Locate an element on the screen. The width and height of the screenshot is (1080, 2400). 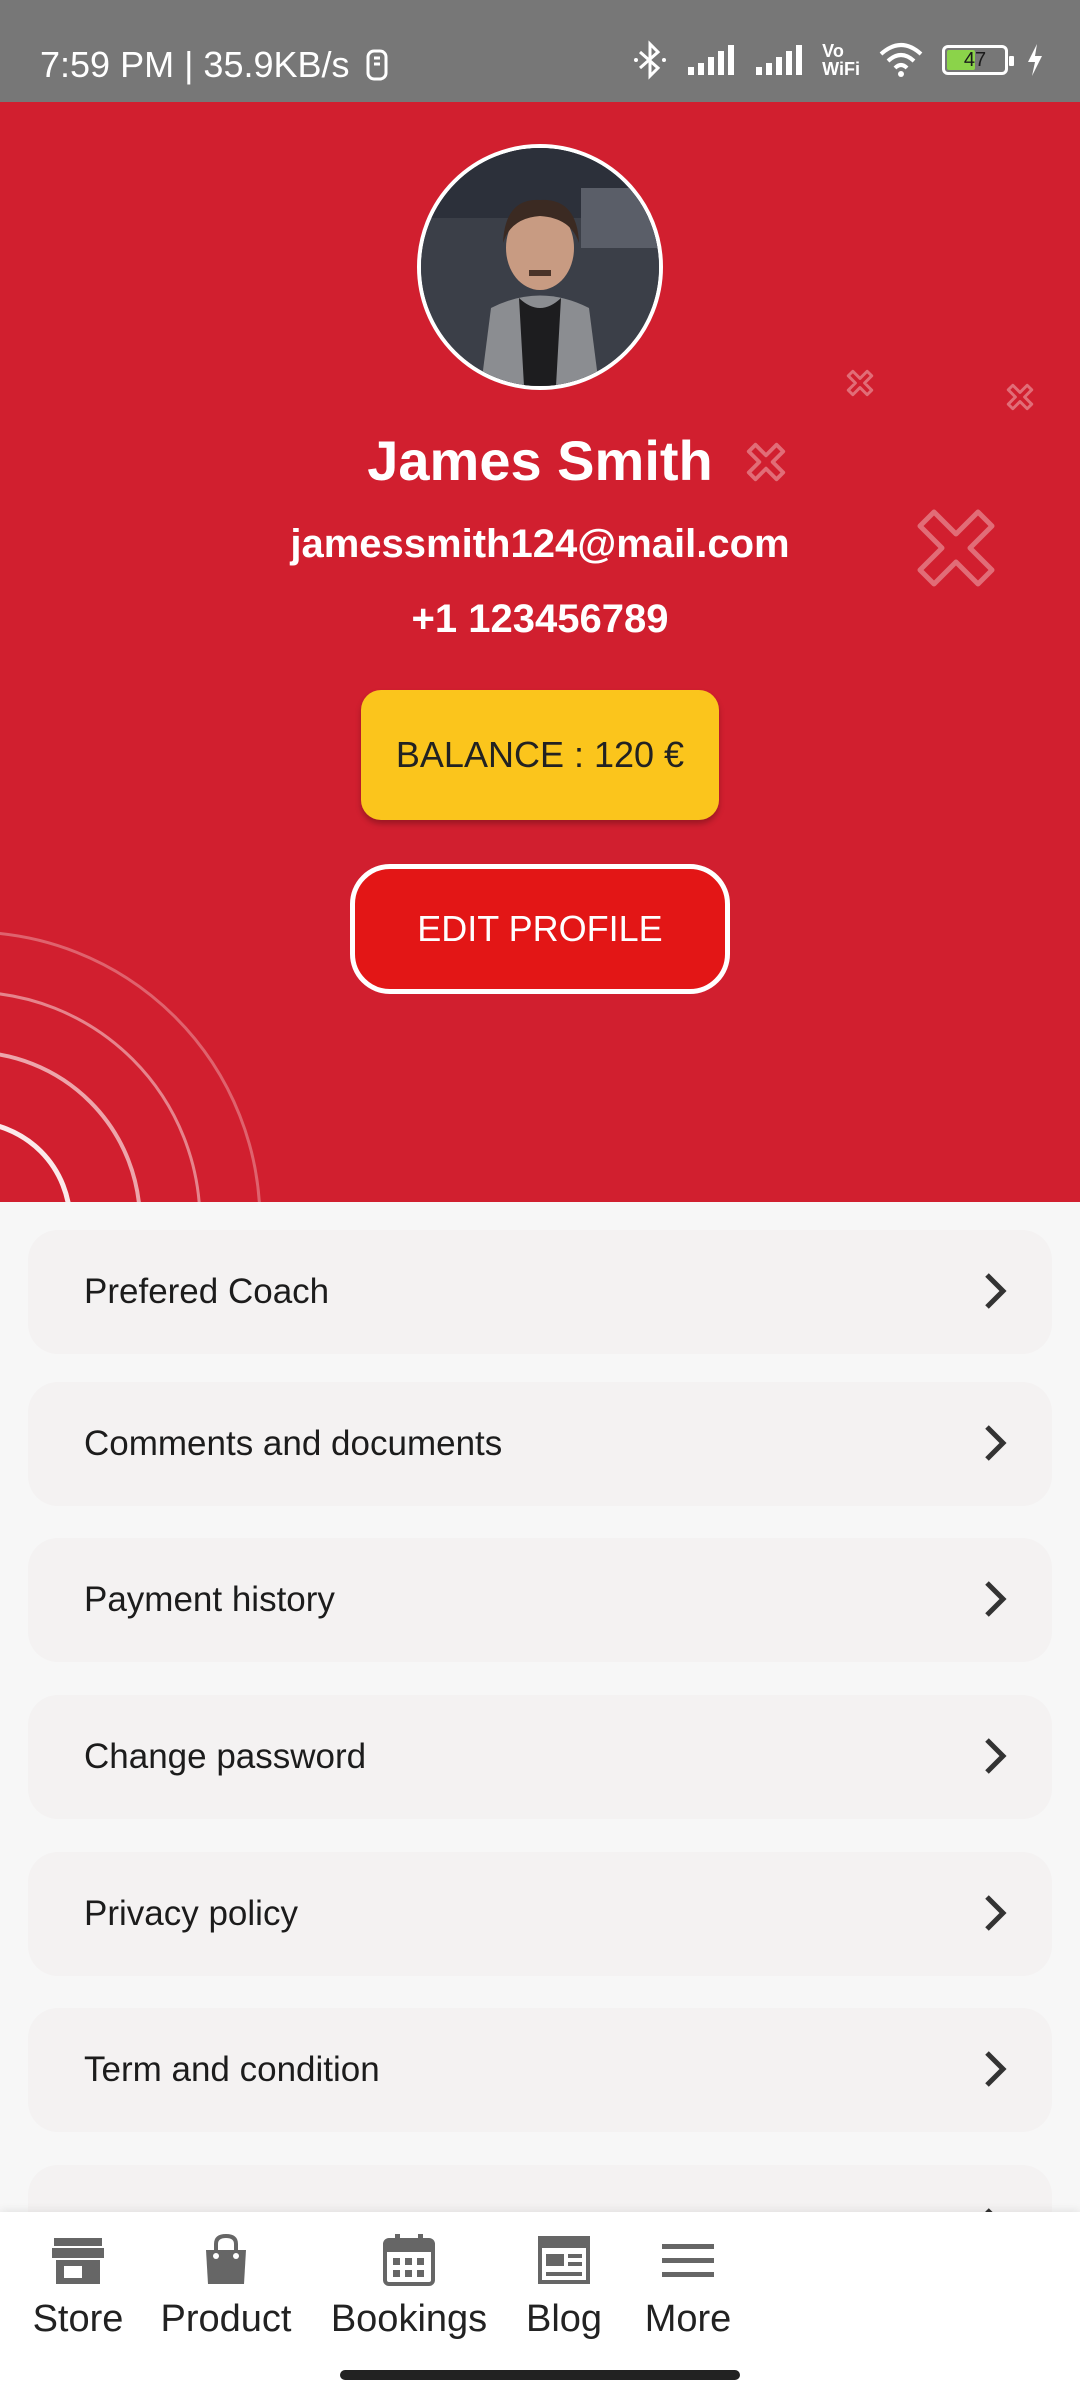
menu-item-payment-history: Payment history is located at coordinates (540, 1600).